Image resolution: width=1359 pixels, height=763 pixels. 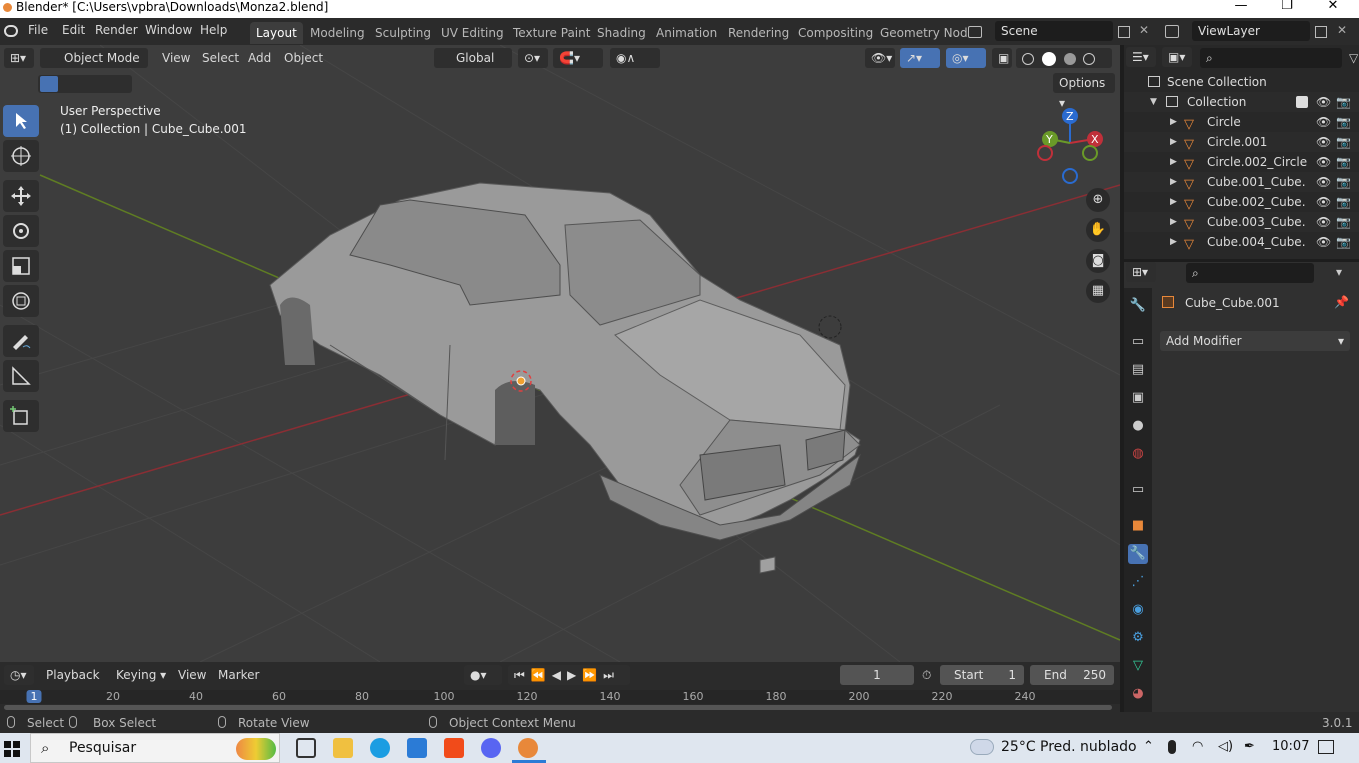 I want to click on tab-geometry-nodes: Geometry Nod, so click(x=924, y=33).